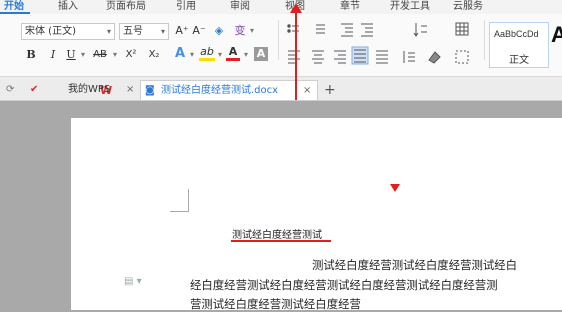 This screenshot has width=562, height=312. Describe the element at coordinates (281, 241) in the screenshot. I see `title-red-underline` at that location.